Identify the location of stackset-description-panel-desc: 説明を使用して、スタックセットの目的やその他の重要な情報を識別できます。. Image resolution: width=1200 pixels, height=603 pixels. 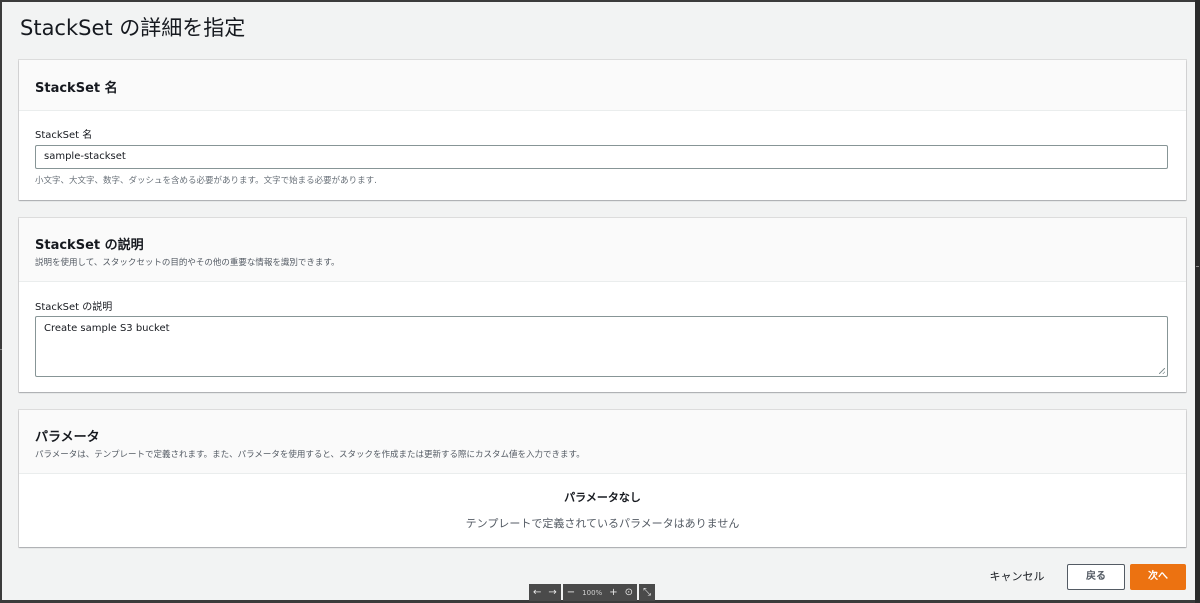
(187, 263).